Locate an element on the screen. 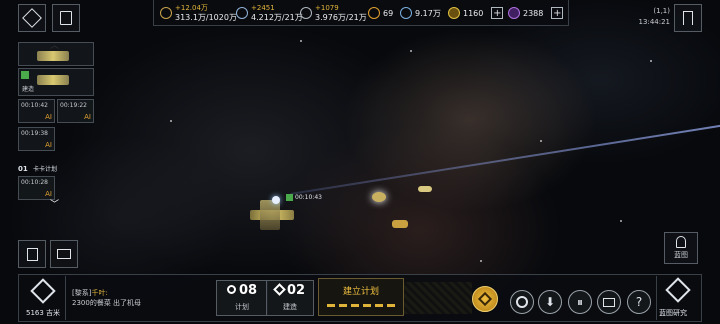 This screenshot has width=720, height=324. plan-header: 01 卡卡计划 is located at coordinates (56, 168).